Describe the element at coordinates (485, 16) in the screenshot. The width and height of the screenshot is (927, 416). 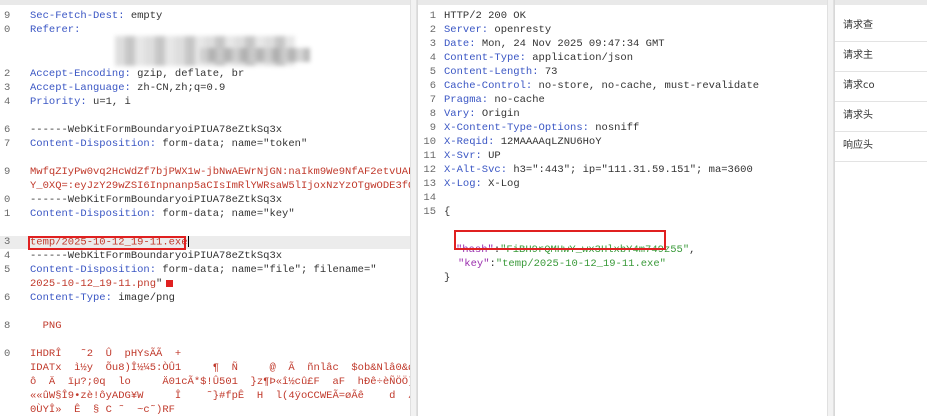
I see `line-content: HTTP/2 200 OK` at that location.